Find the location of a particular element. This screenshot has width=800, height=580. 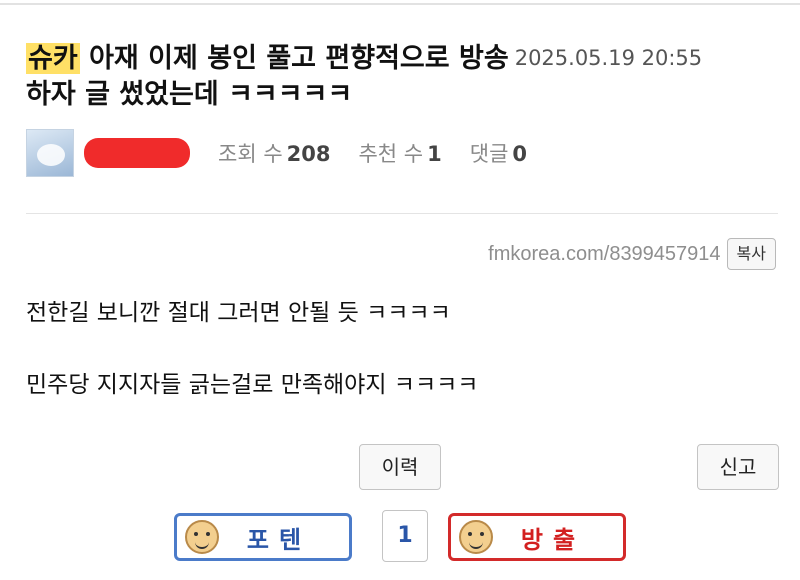

view-count-label: 조회 수 is located at coordinates (250, 154).